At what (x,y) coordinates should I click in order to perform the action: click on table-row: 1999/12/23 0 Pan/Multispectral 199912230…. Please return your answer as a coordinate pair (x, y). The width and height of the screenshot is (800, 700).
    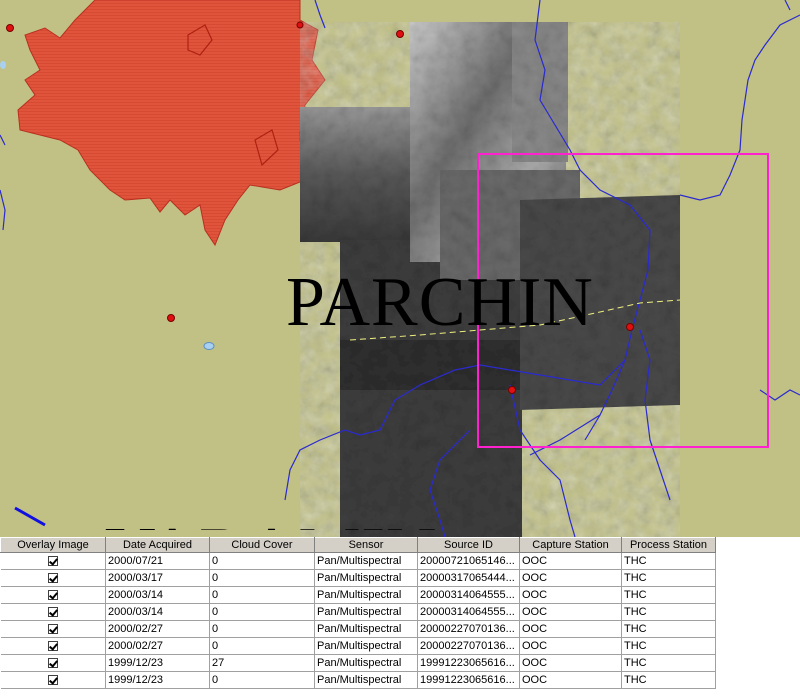
    Looking at the image, I should click on (358, 680).